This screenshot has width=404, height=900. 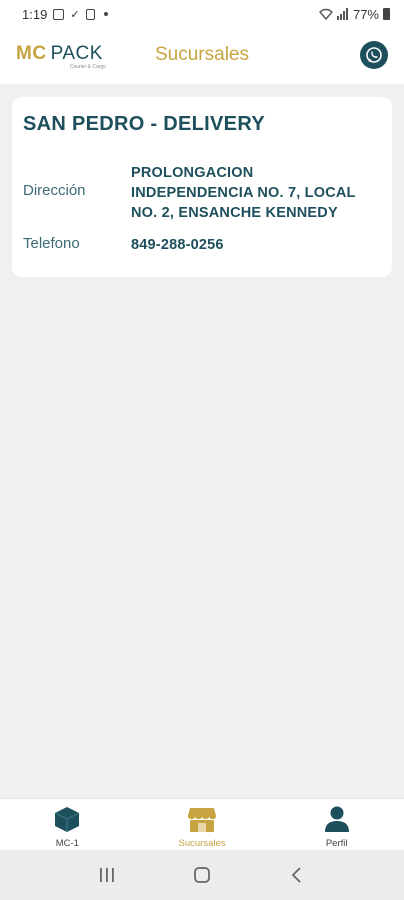 I want to click on nav-item-perfil: Perfil, so click(x=336, y=824).